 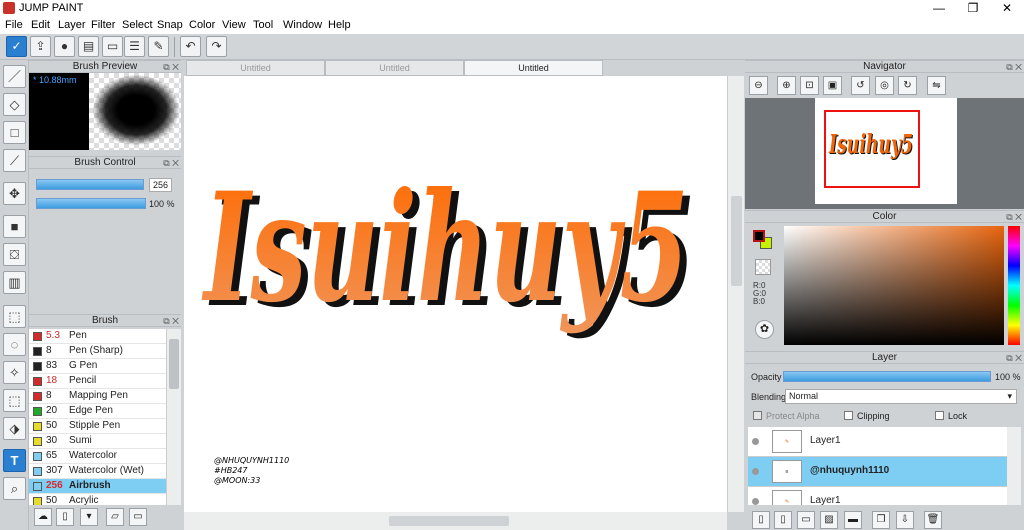 I want to click on bucket-tool-icon: ⛋, so click(x=14, y=254).